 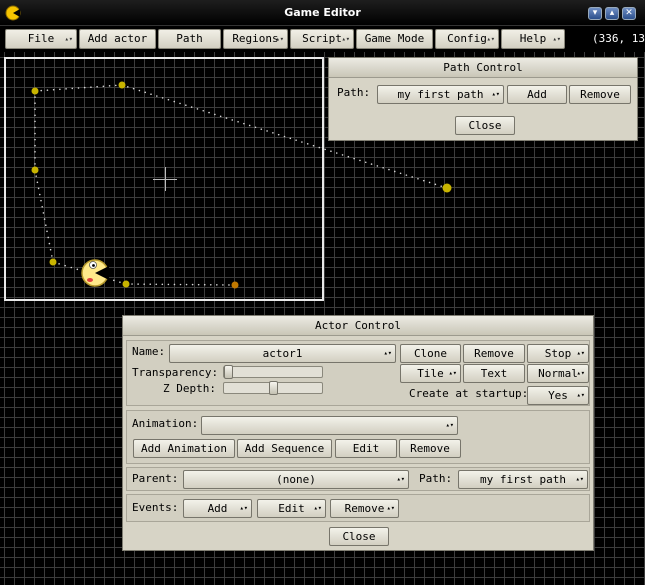 I want to click on zdepth-slider-thumb, so click(x=273, y=388).